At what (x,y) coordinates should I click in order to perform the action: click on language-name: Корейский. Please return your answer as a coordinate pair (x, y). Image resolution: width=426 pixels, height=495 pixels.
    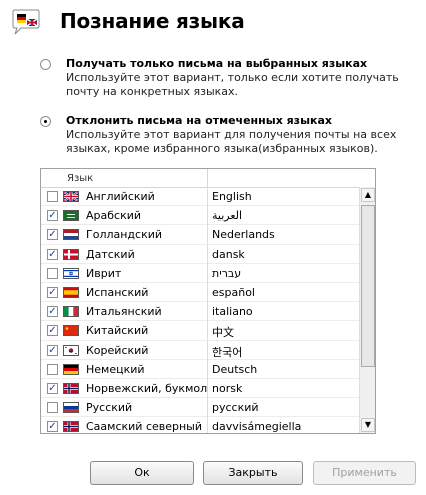
    Looking at the image, I should click on (117, 350).